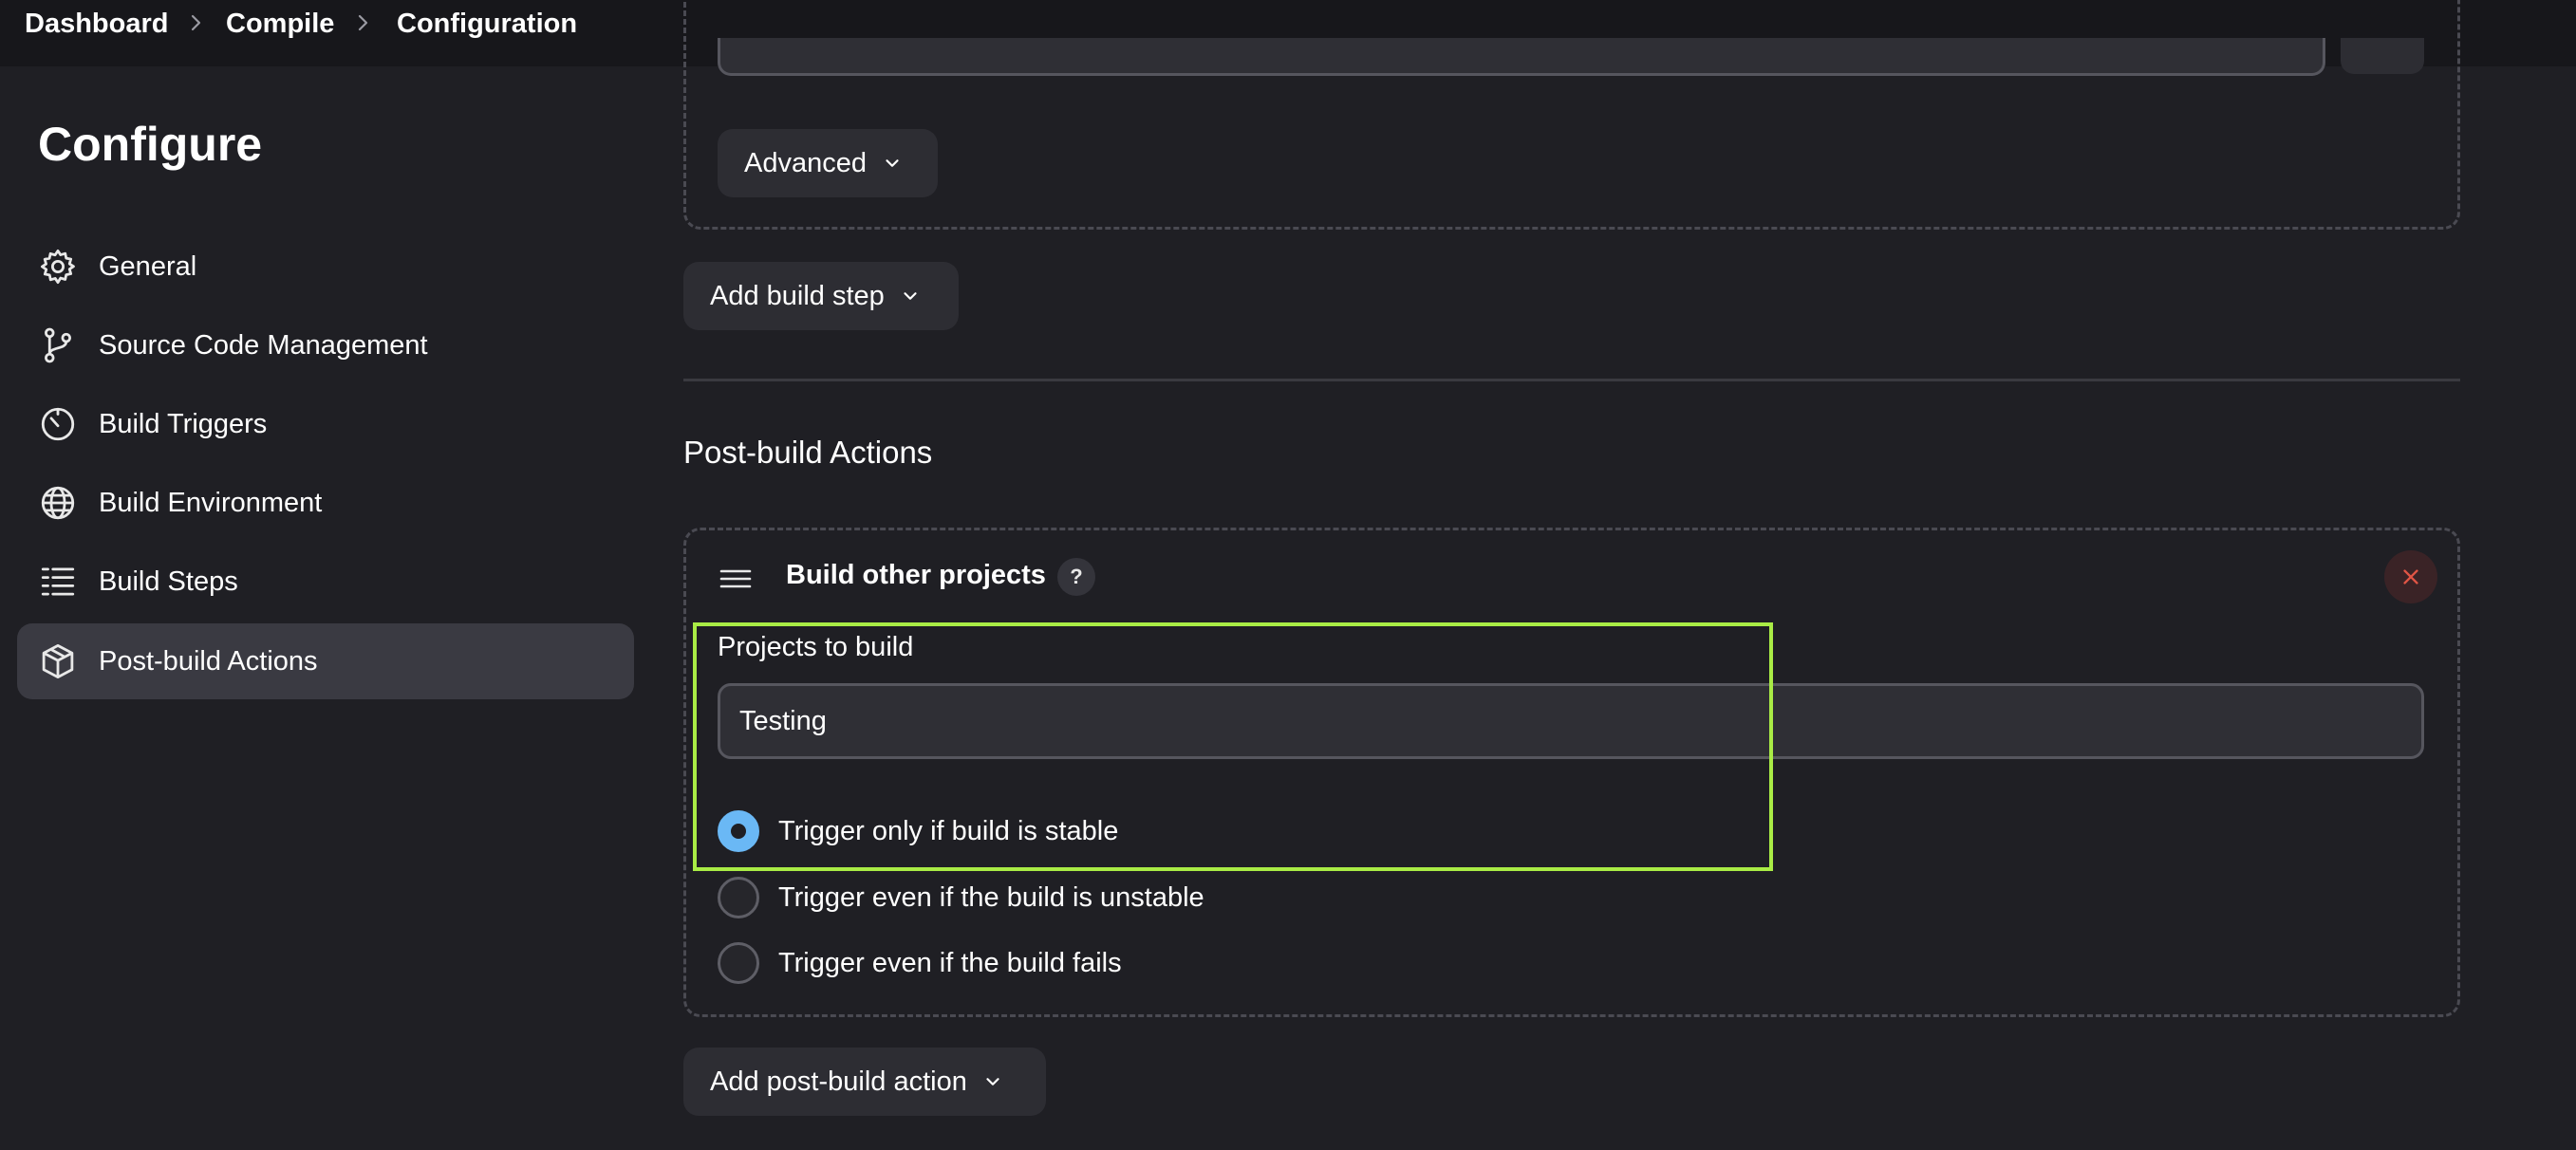  Describe the element at coordinates (838, 1081) in the screenshot. I see `add-post-build-action-label: Add post-build action` at that location.